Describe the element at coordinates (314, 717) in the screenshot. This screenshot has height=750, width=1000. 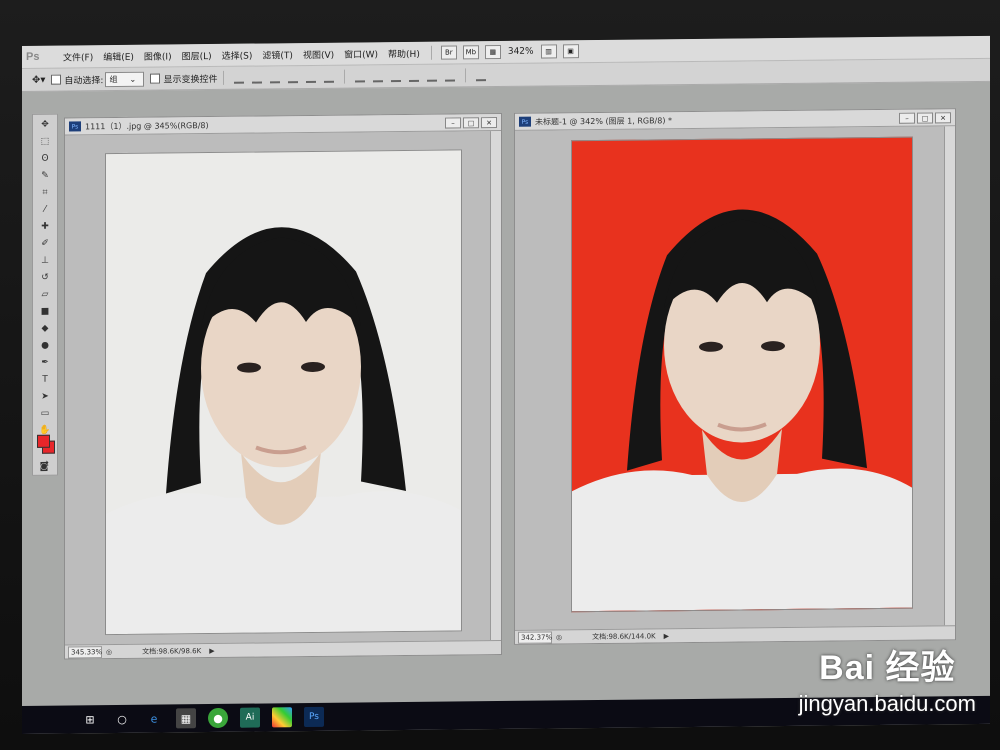
I see `photoshop-icon: Ps` at that location.